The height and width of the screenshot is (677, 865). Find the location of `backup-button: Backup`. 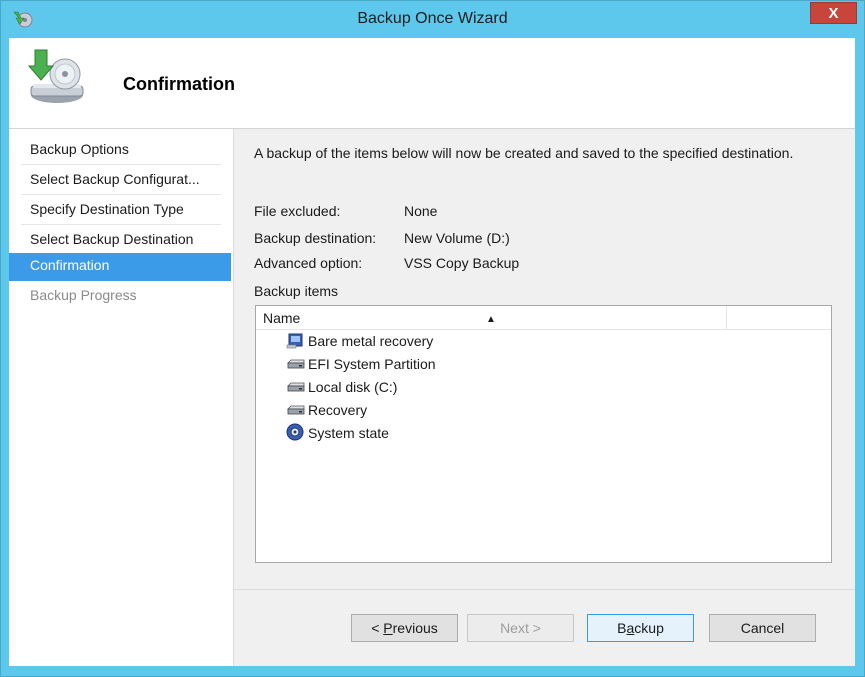

backup-button: Backup is located at coordinates (640, 628).